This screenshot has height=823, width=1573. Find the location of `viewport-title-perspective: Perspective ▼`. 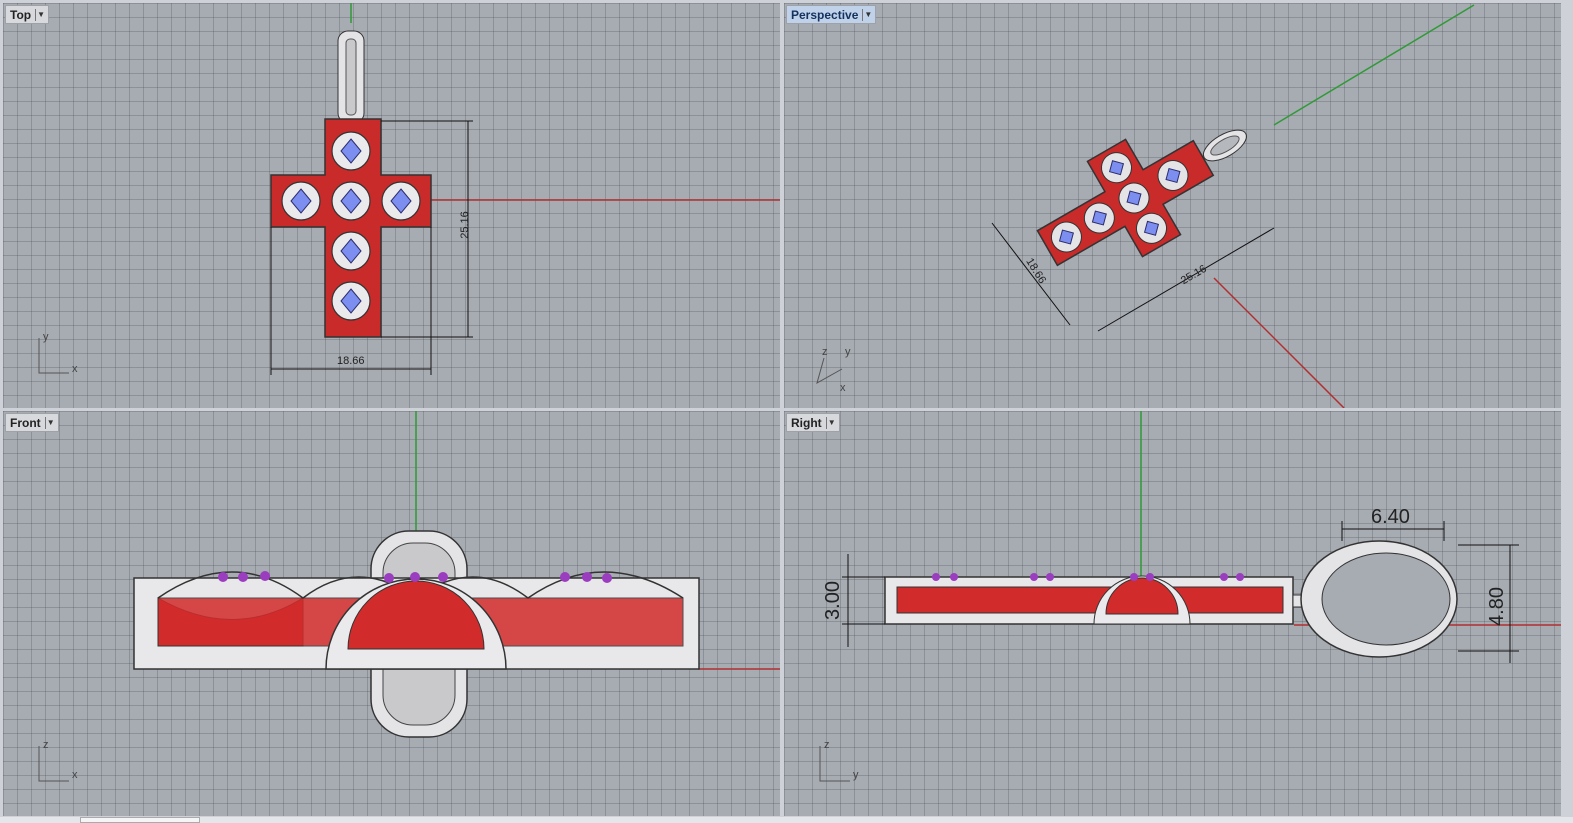

viewport-title-perspective: Perspective ▼ is located at coordinates (831, 14).